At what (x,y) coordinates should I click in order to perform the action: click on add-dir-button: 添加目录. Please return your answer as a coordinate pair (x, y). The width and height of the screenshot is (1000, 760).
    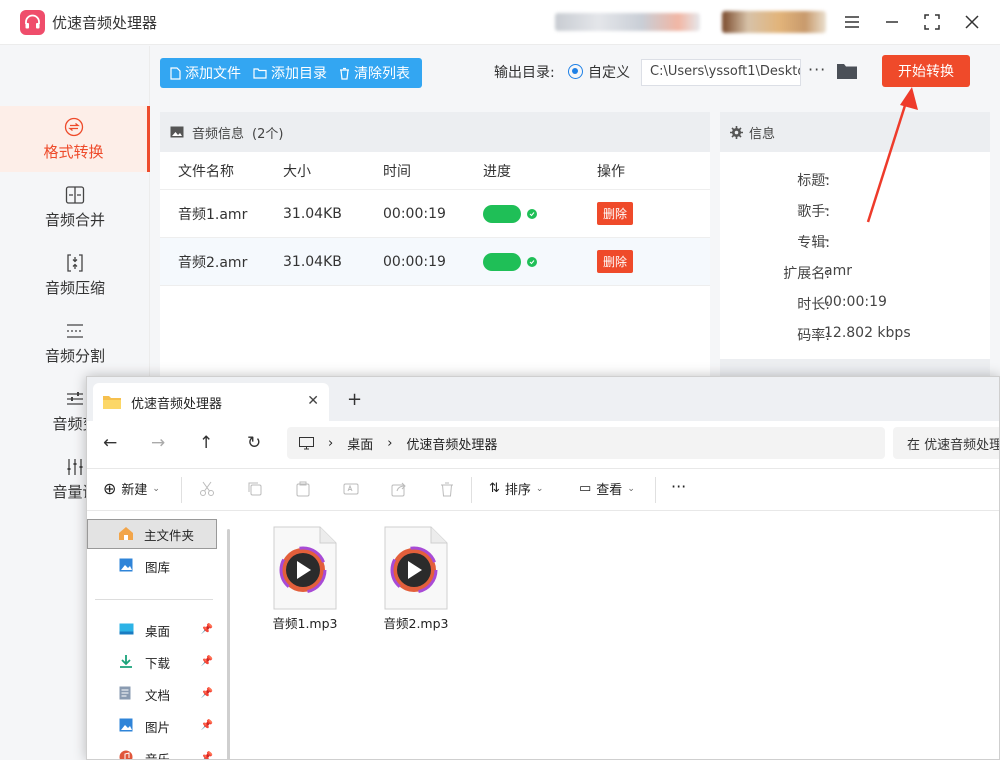
    Looking at the image, I should click on (290, 73).